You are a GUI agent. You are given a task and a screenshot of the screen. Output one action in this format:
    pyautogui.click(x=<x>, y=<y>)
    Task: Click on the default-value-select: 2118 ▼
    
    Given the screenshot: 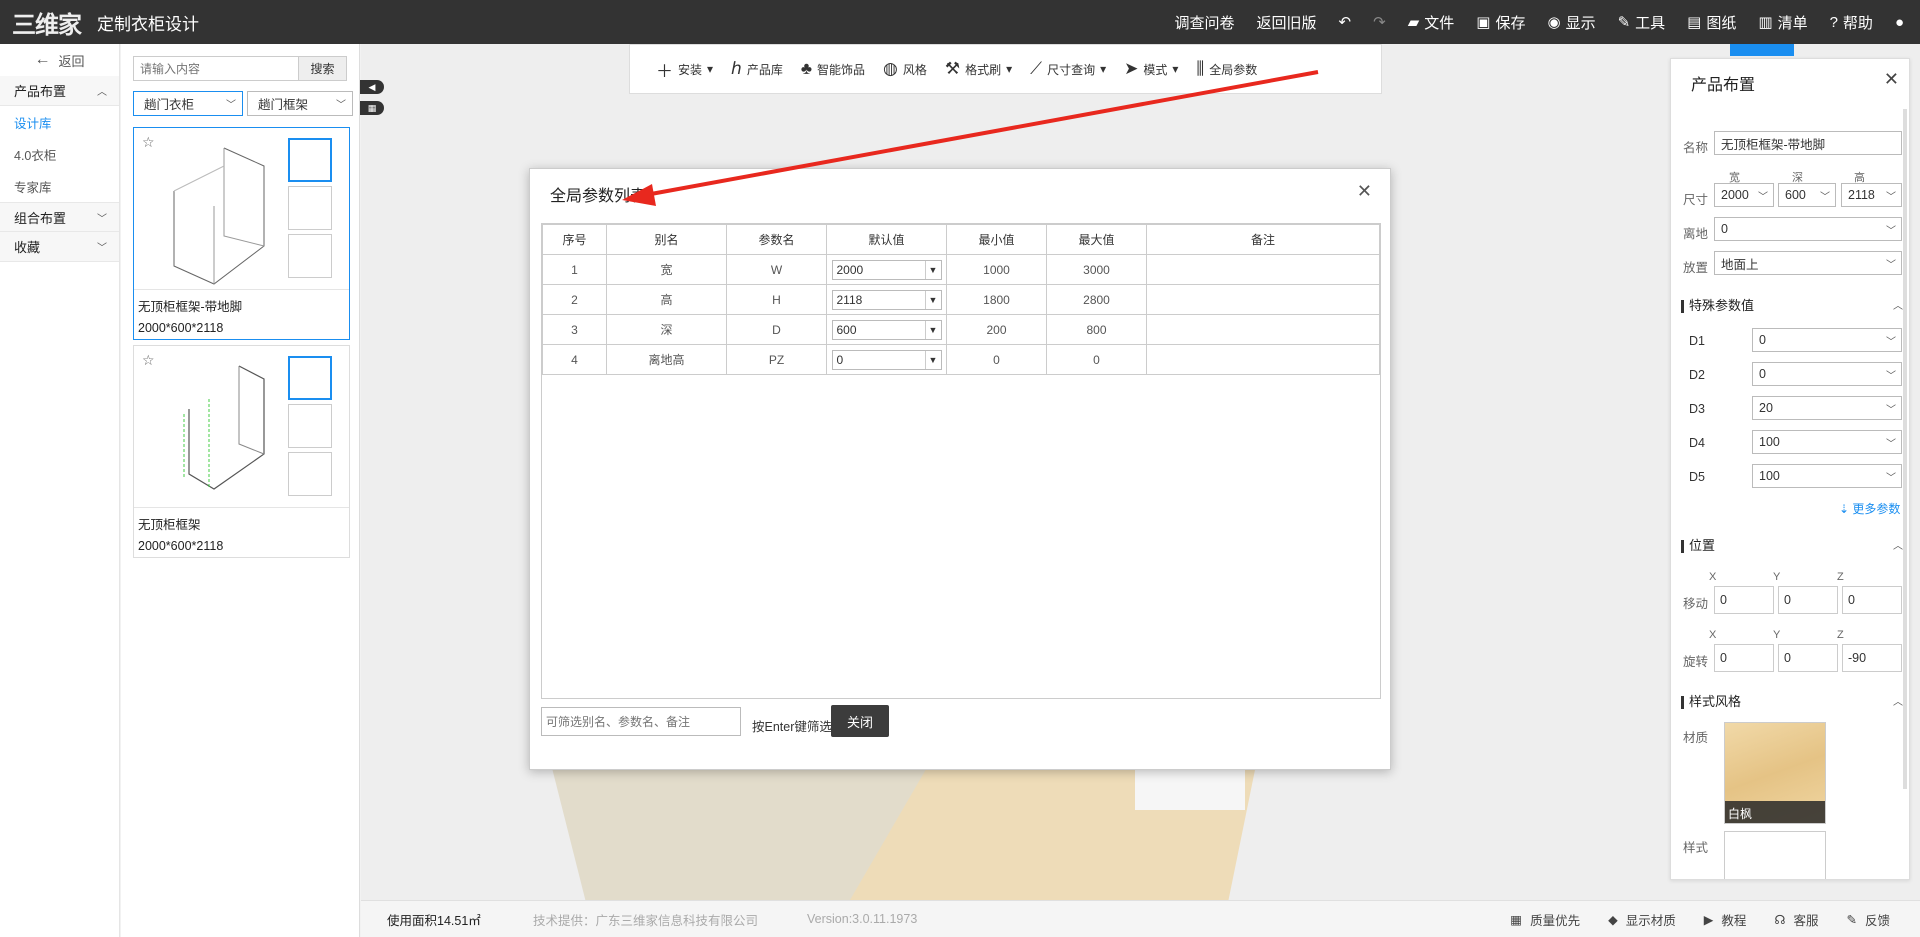 What is the action you would take?
    pyautogui.click(x=886, y=299)
    